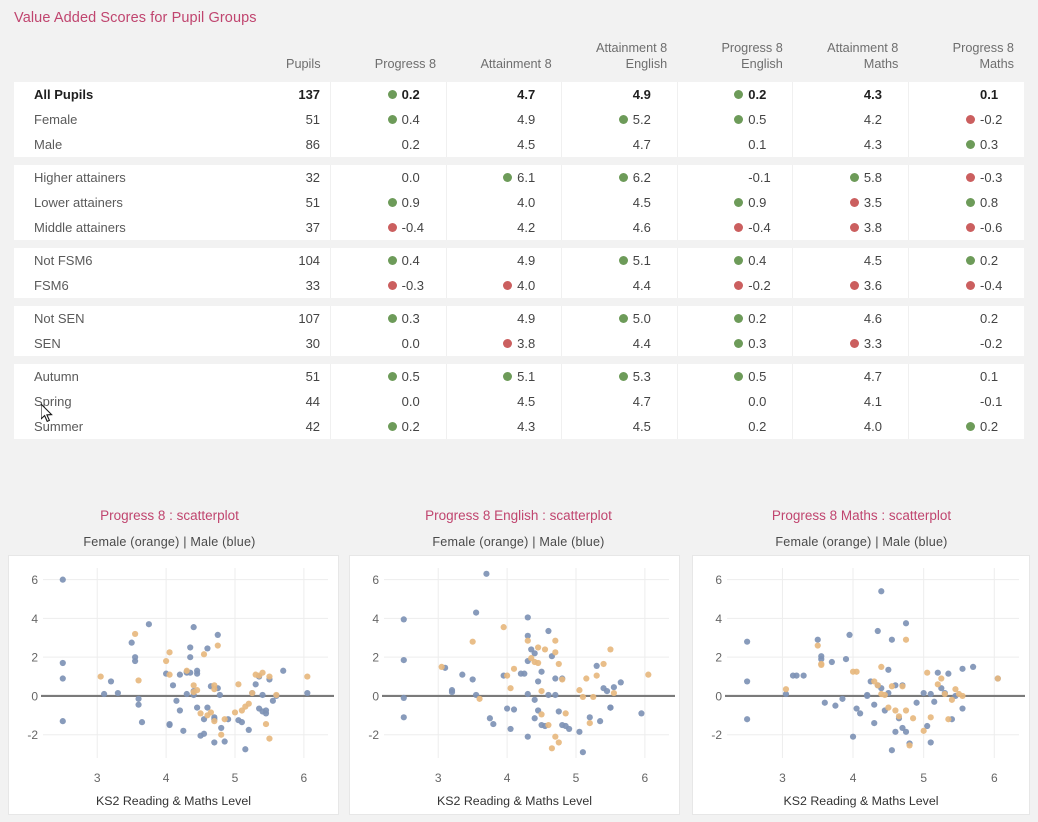  What do you see at coordinates (503, 144) in the screenshot?
I see `cell-metric: 4.5` at bounding box center [503, 144].